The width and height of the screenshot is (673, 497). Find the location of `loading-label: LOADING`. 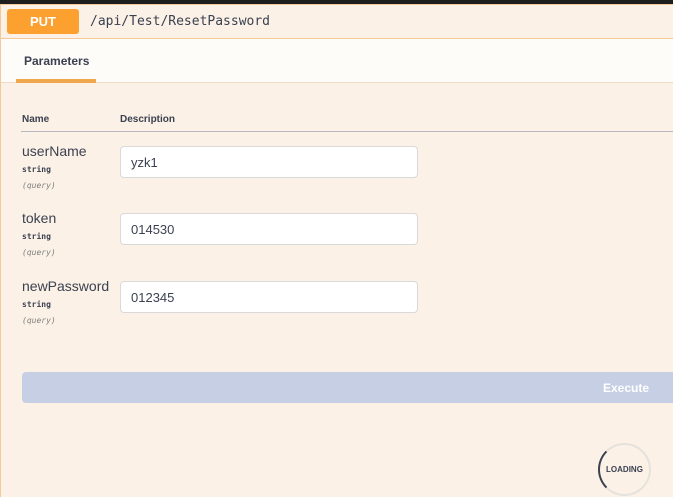

loading-label: LOADING is located at coordinates (624, 469).